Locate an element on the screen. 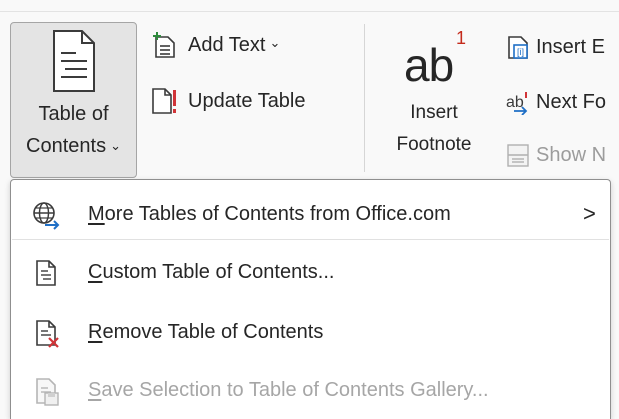 The image size is (619, 419). menu-item-remove-toc: Remove Table of Contents is located at coordinates (310, 332).